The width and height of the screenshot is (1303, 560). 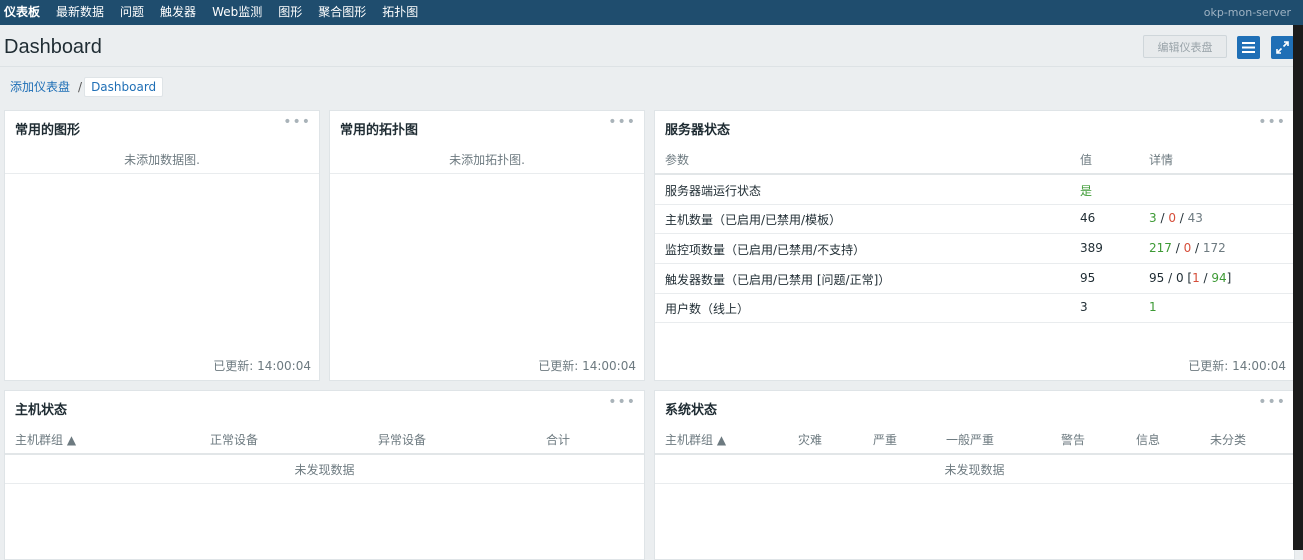 What do you see at coordinates (402, 440) in the screenshot?
I see `column-header-problem: 异常设备` at bounding box center [402, 440].